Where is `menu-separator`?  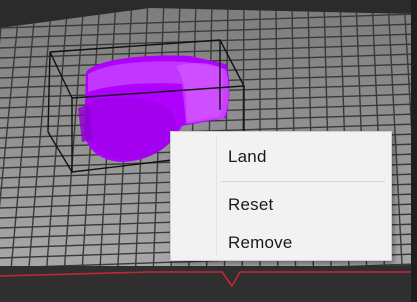 menu-separator is located at coordinates (303, 181).